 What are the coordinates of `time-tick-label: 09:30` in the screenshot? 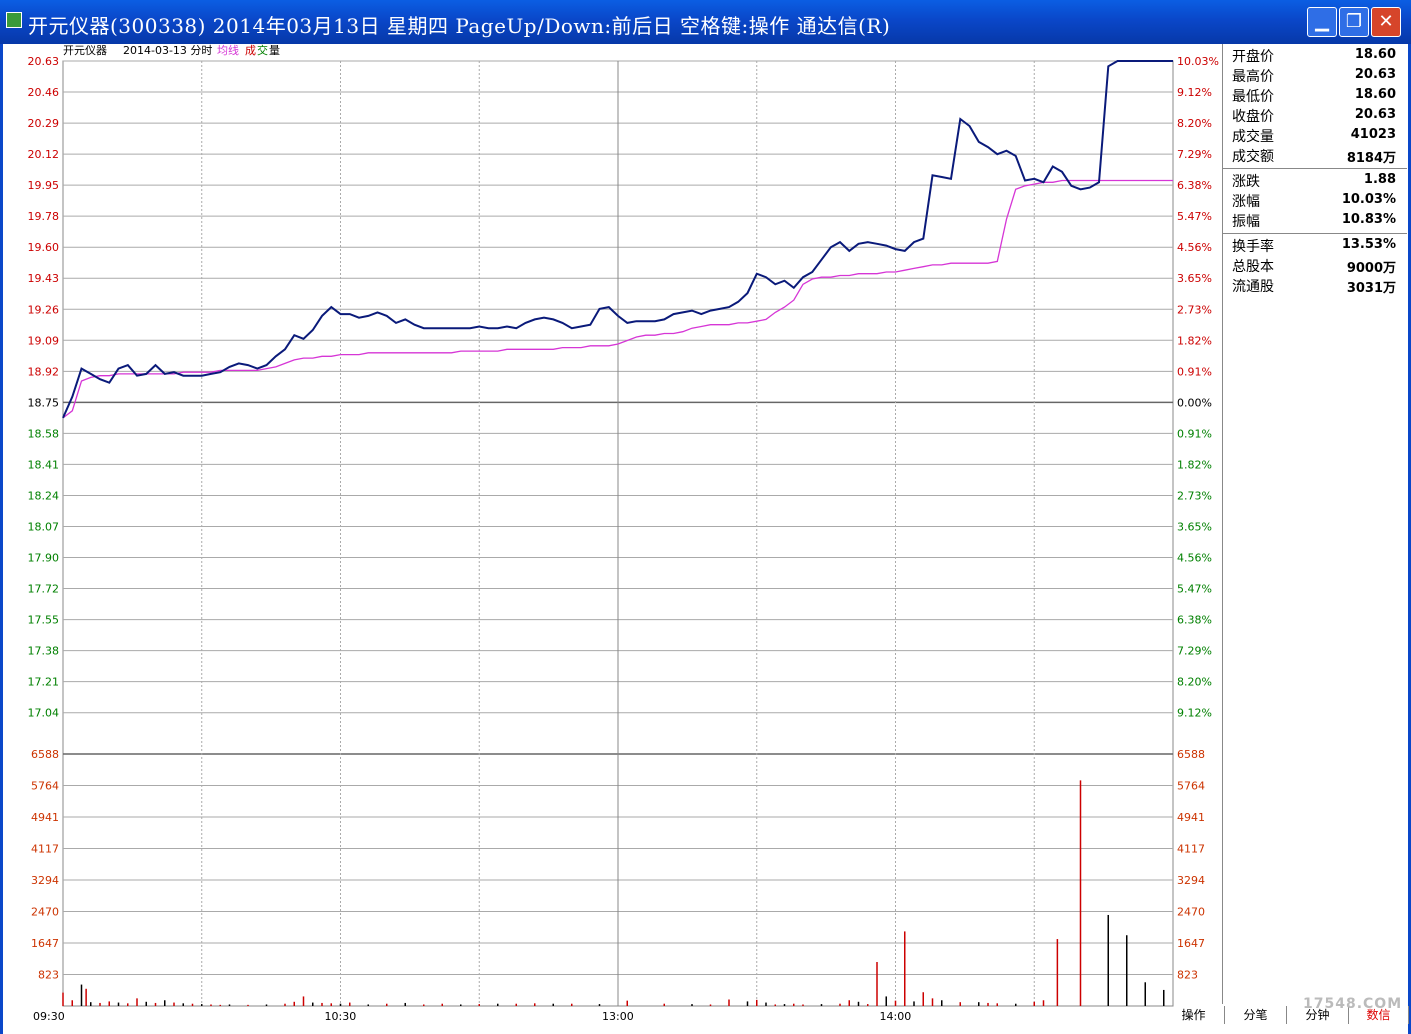 It's located at (49, 1016).